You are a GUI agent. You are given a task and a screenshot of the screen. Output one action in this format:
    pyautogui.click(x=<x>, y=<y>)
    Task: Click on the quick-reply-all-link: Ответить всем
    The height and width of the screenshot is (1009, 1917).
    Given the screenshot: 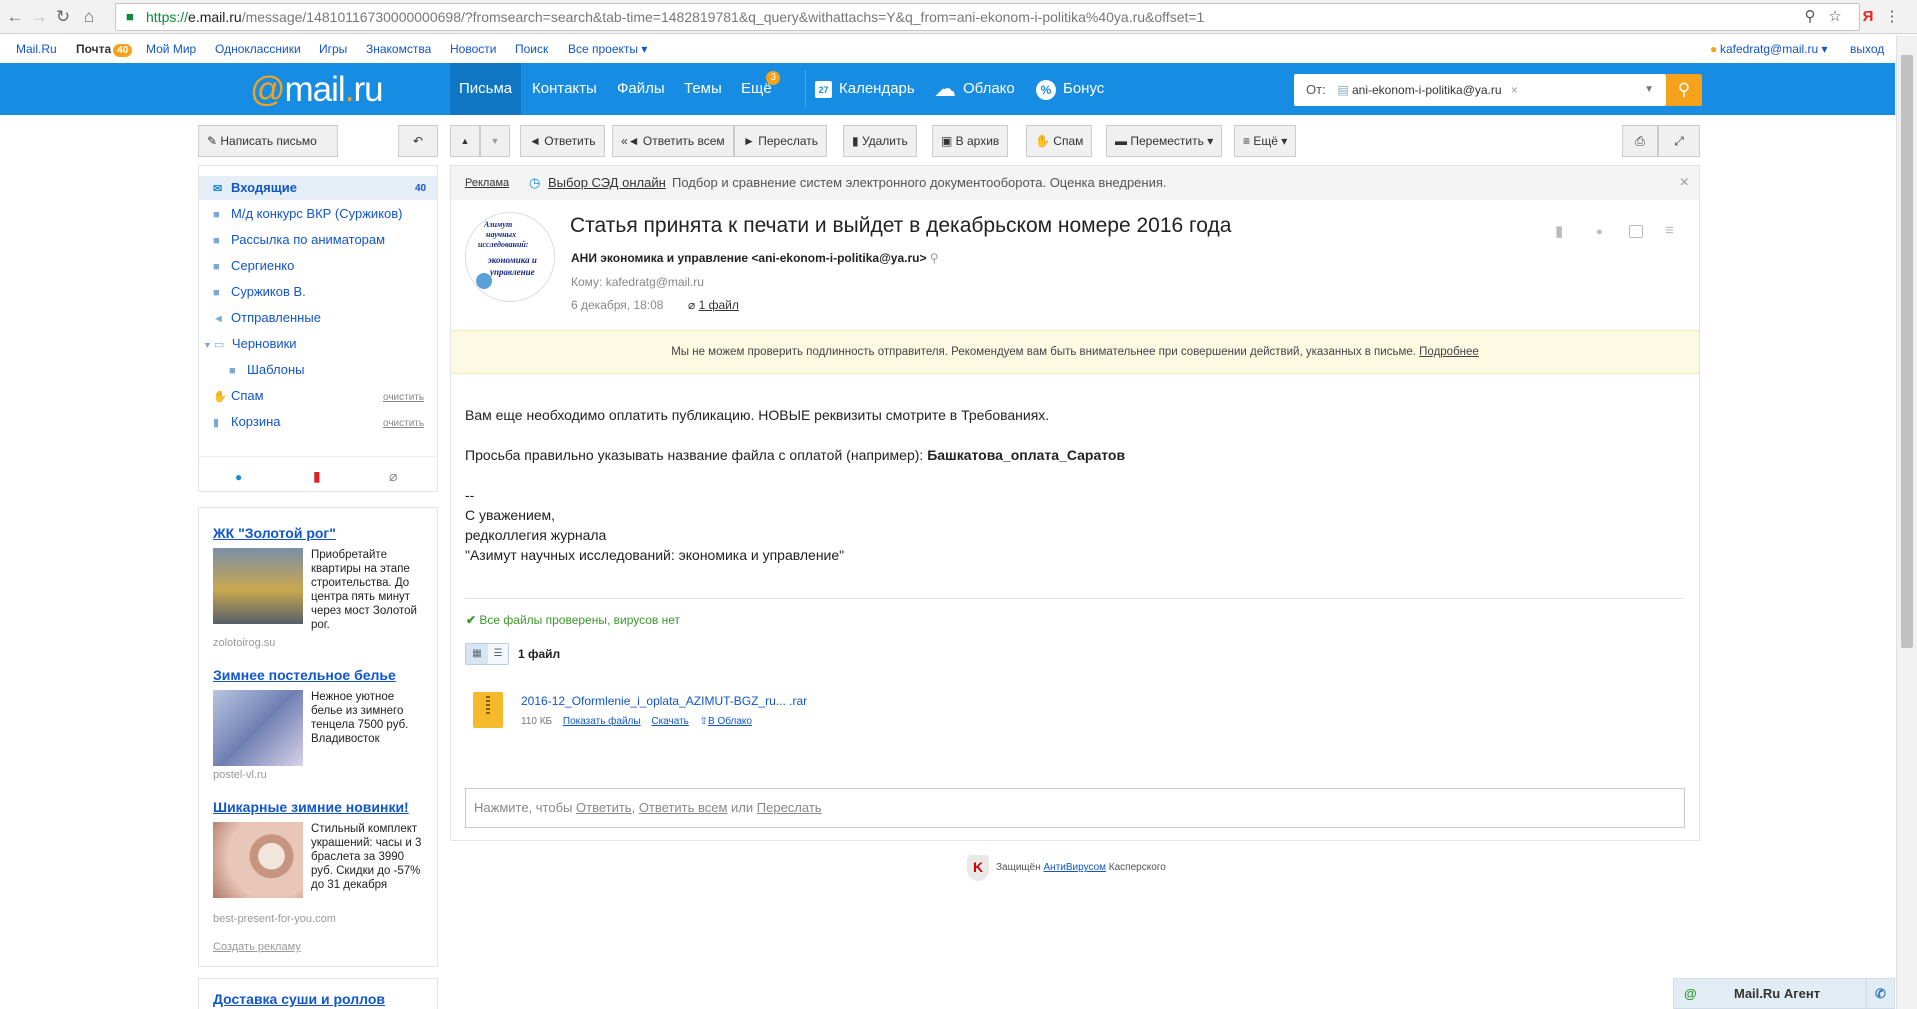 What is the action you would take?
    pyautogui.click(x=683, y=807)
    